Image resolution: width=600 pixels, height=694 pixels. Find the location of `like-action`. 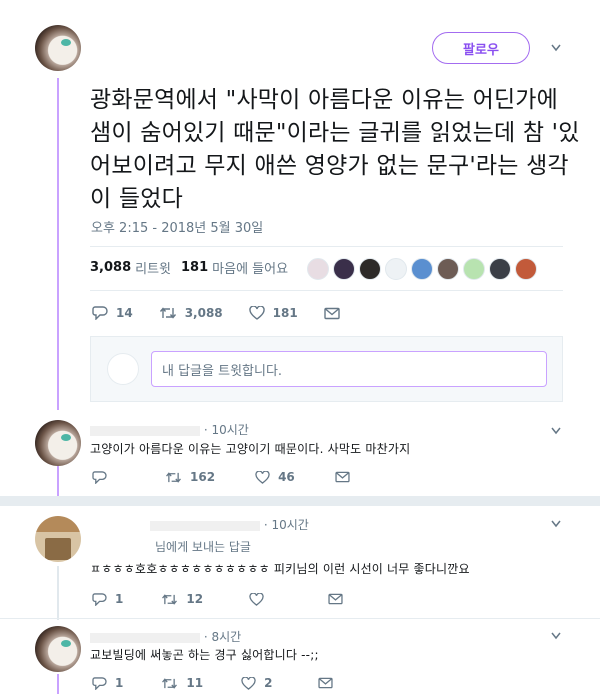

like-action is located at coordinates (260, 599).